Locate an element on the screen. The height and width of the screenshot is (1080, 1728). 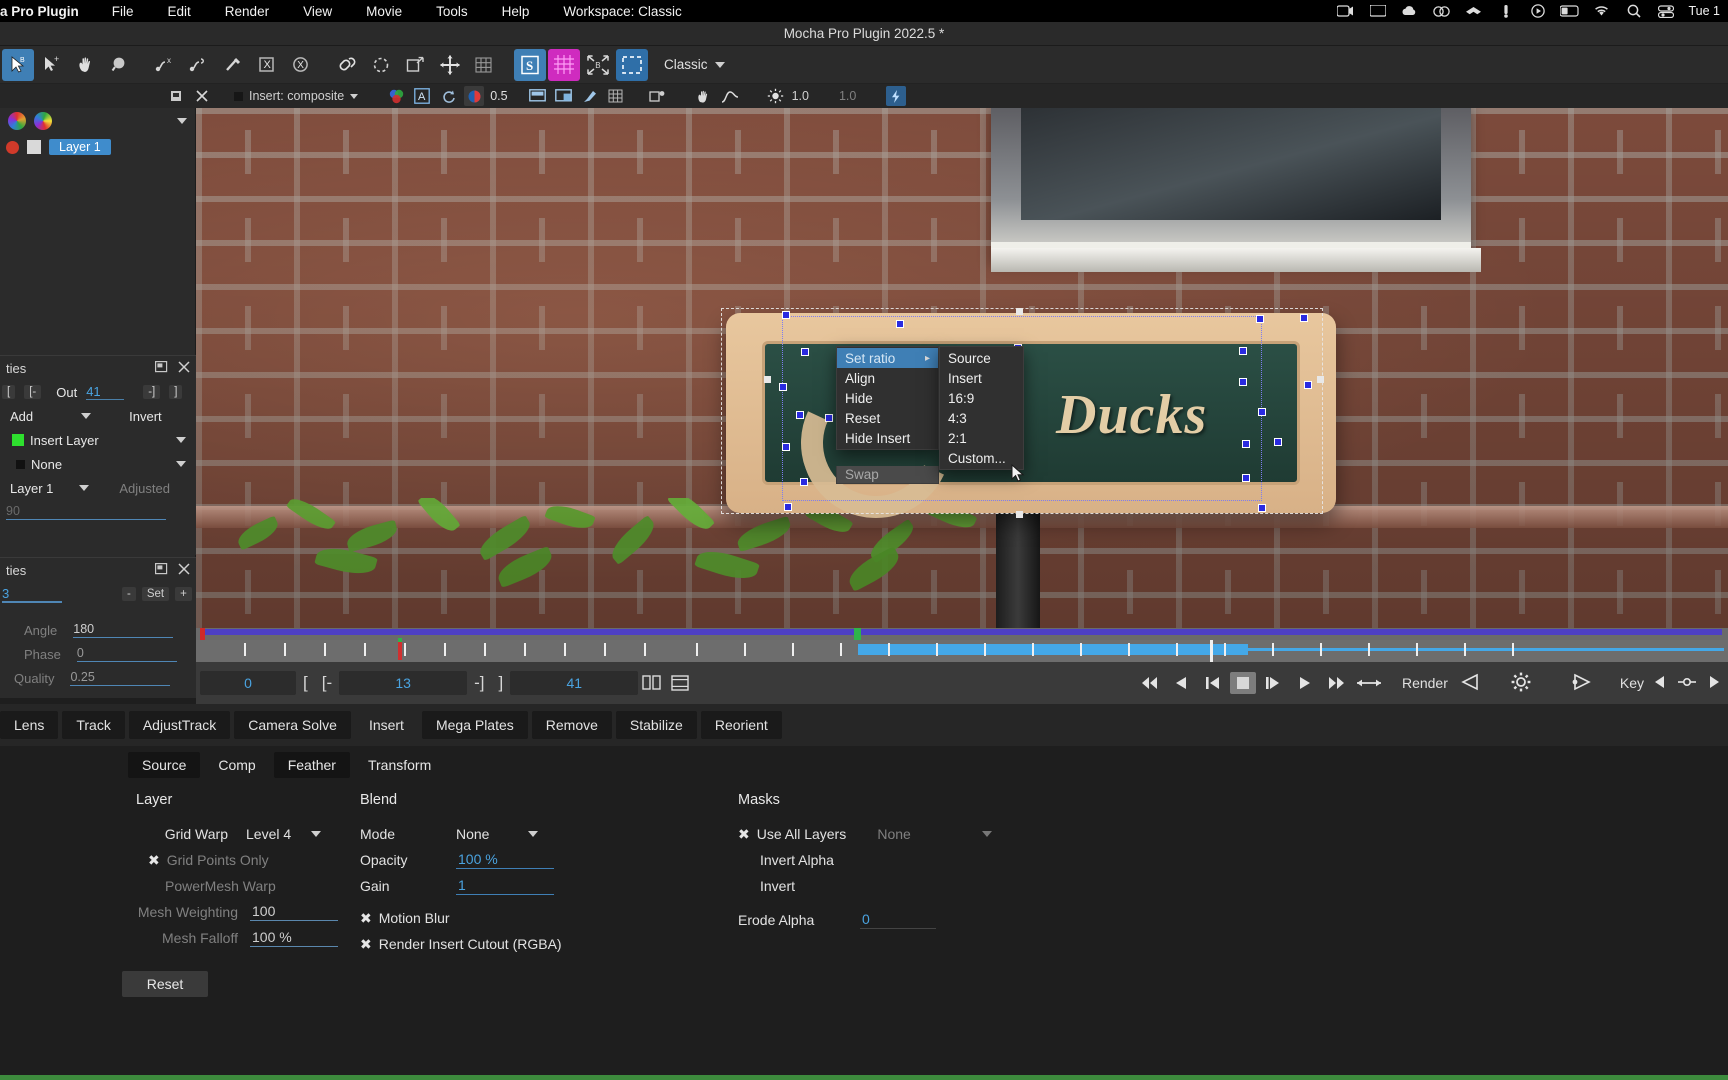
menu-bar-clock: Tue 1 is located at coordinates (1704, 11).